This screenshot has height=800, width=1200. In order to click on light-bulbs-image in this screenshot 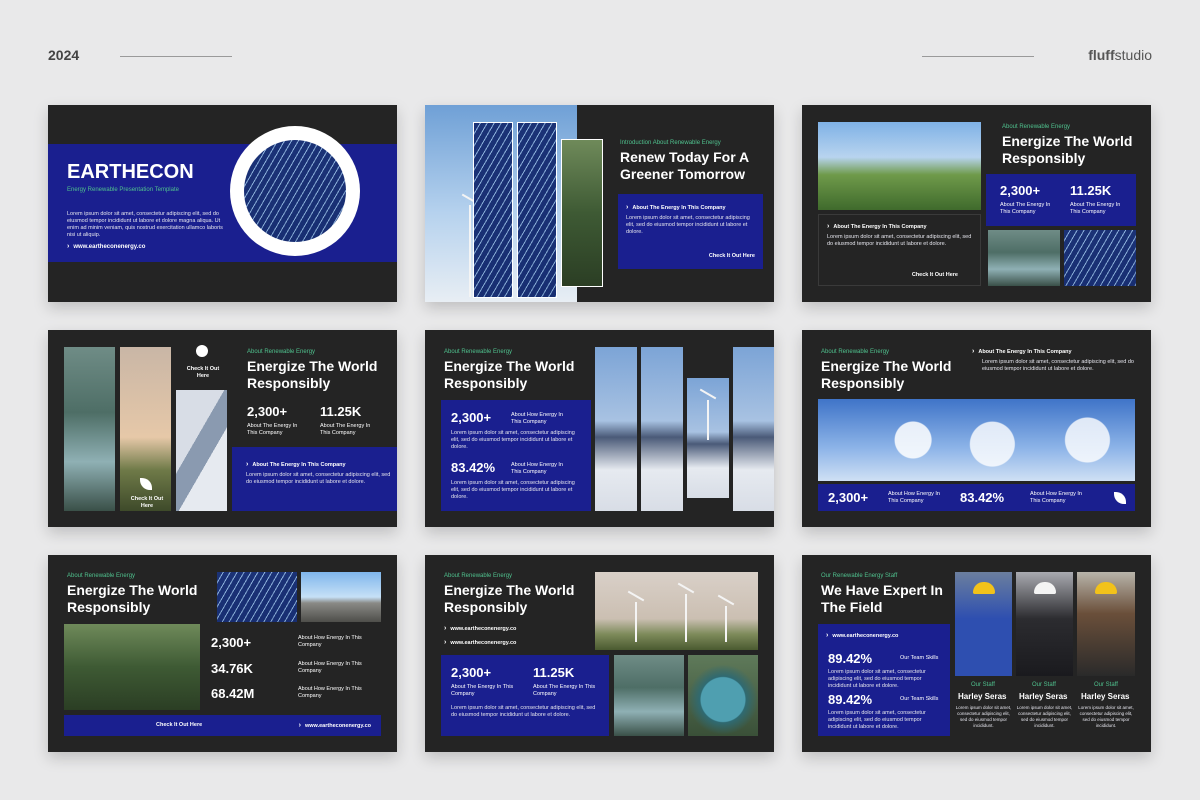, I will do `click(976, 440)`.